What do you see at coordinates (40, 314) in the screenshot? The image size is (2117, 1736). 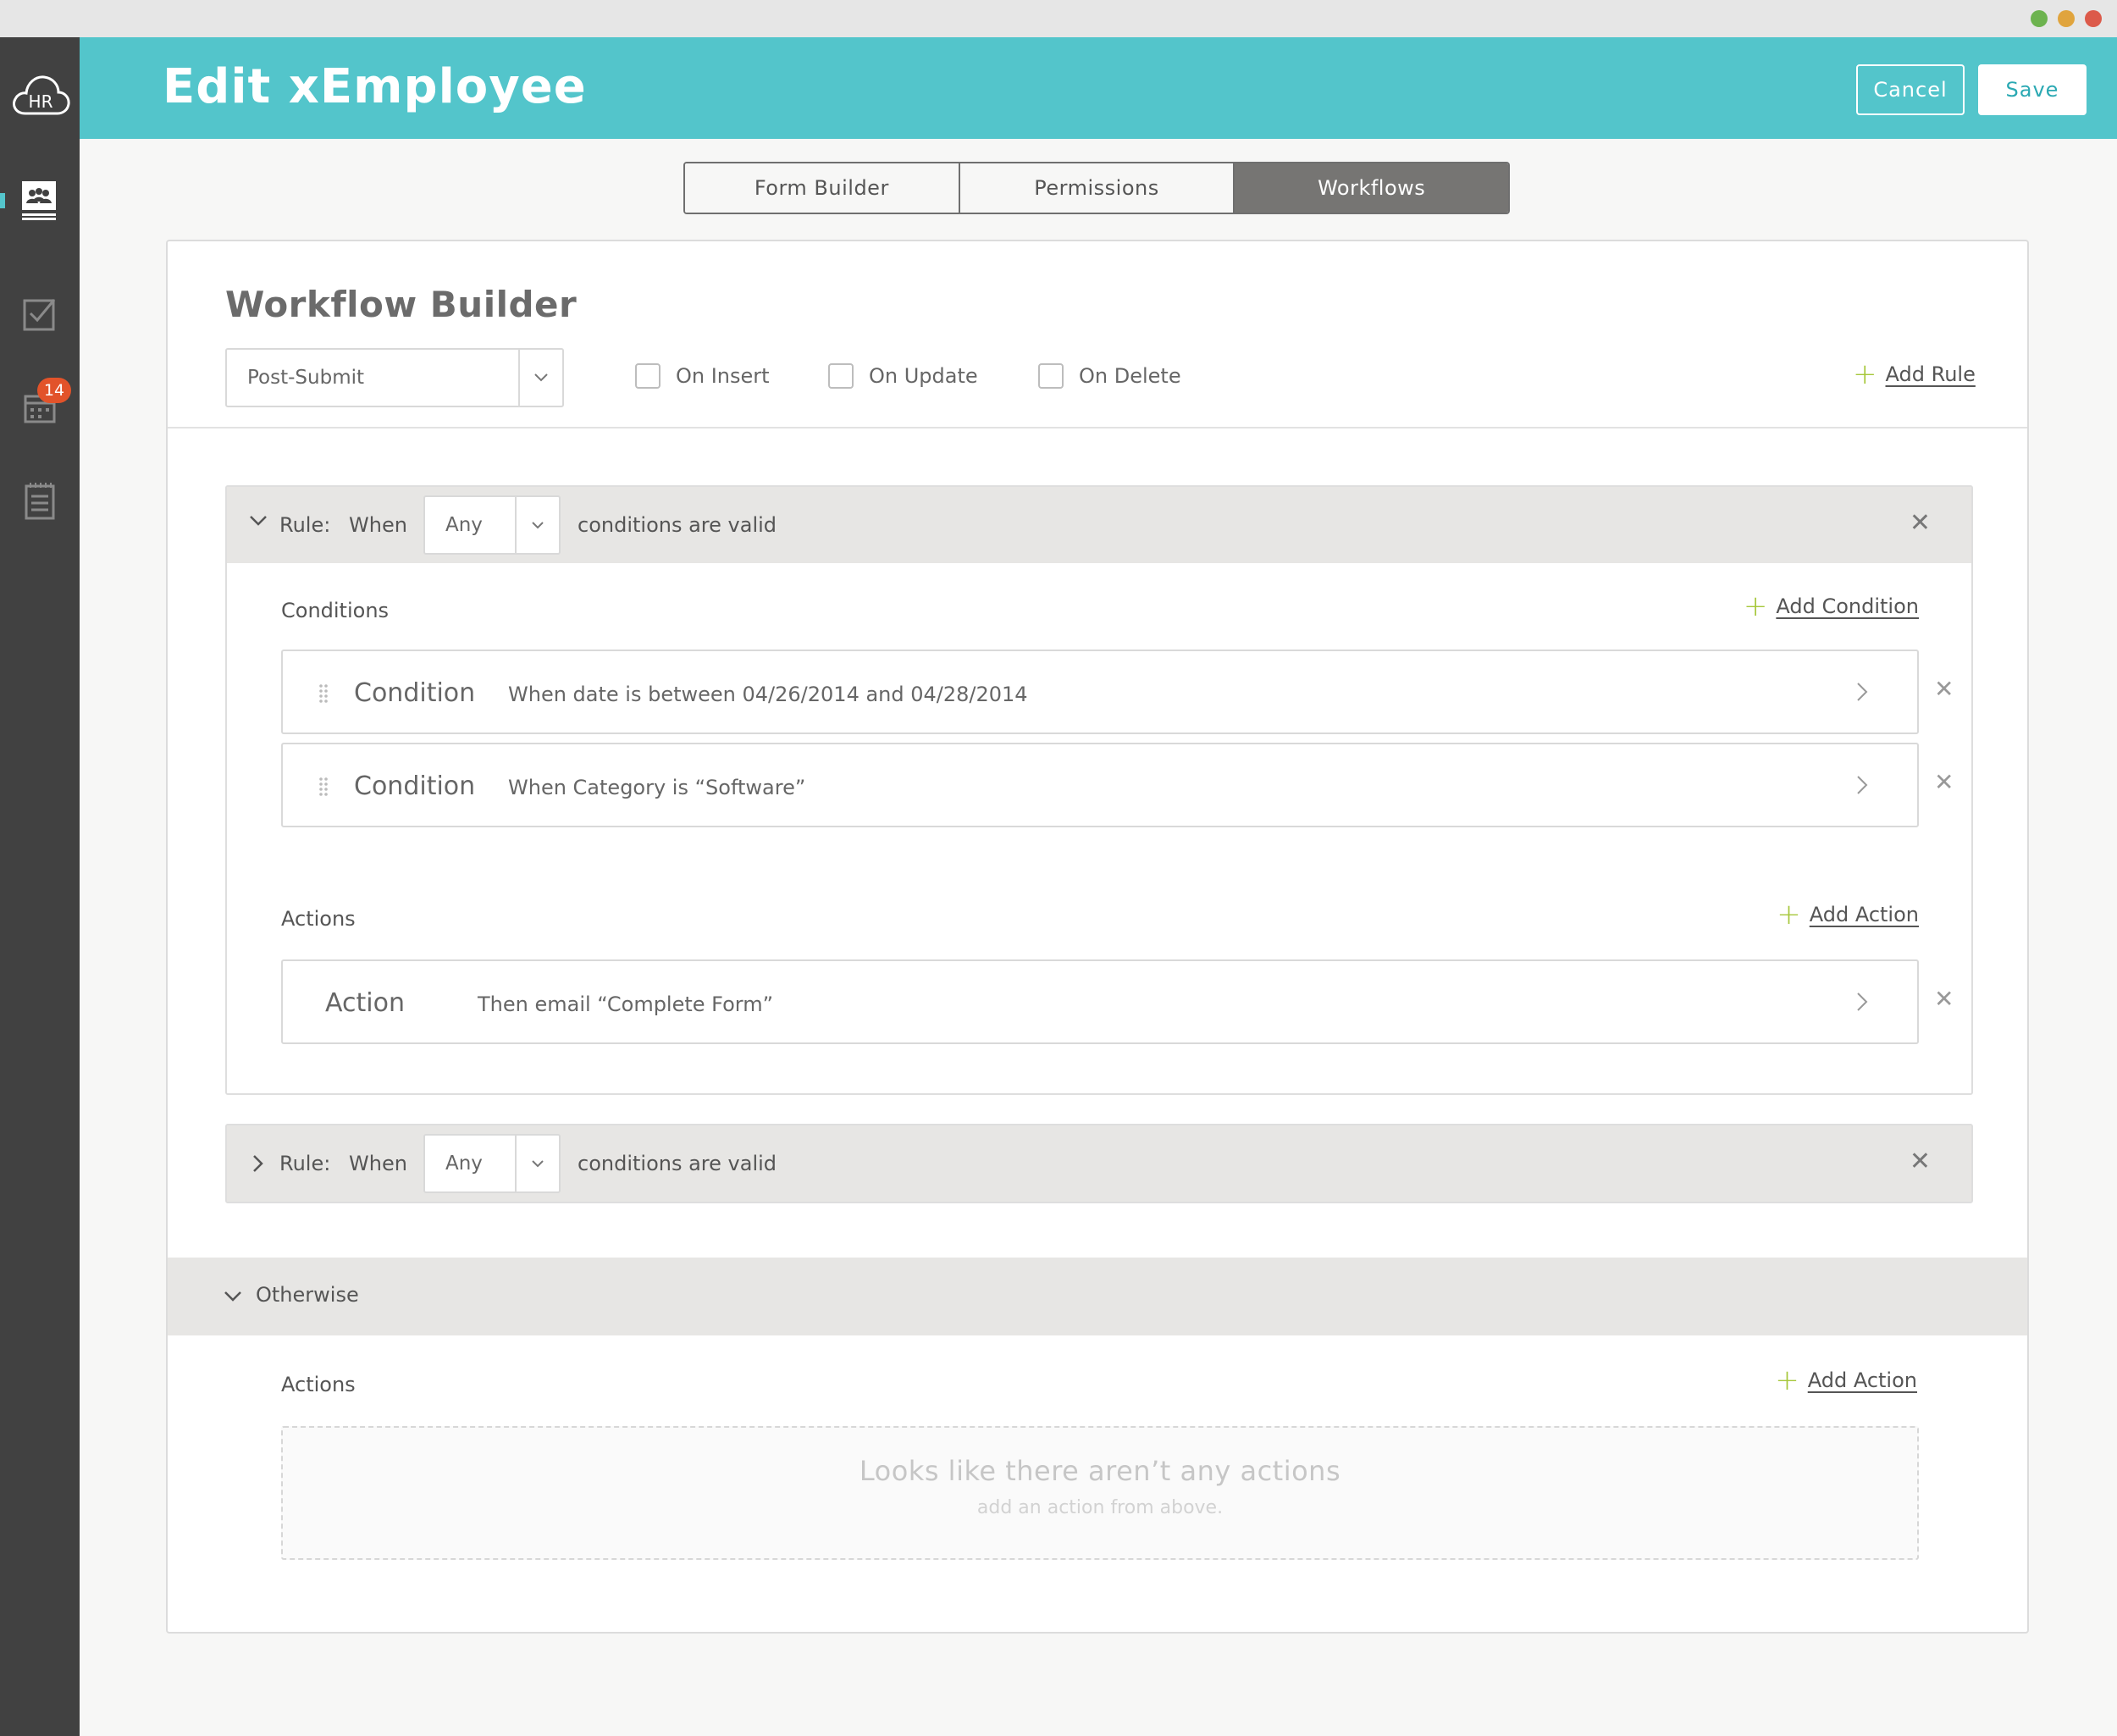 I see `checkbox-icon` at bounding box center [40, 314].